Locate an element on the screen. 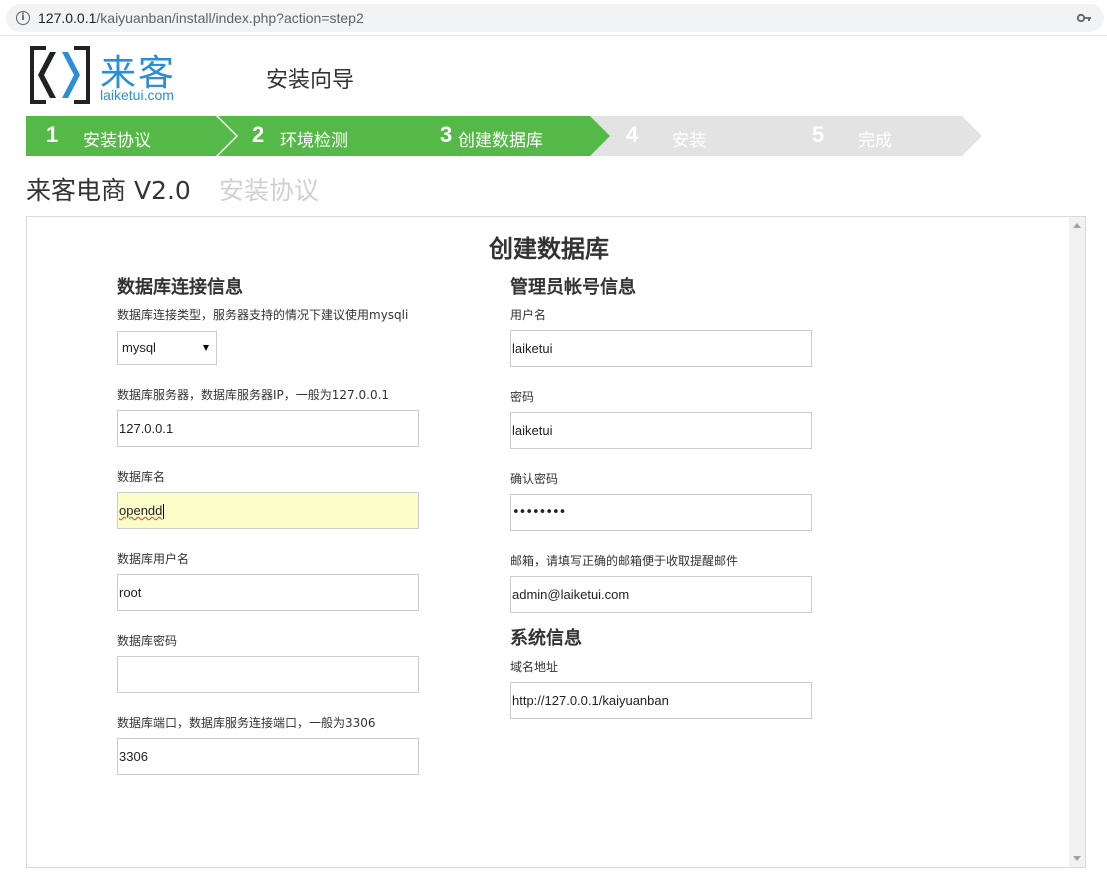 The image size is (1107, 877). admin-email-input: admin@laiketui.com is located at coordinates (661, 594).